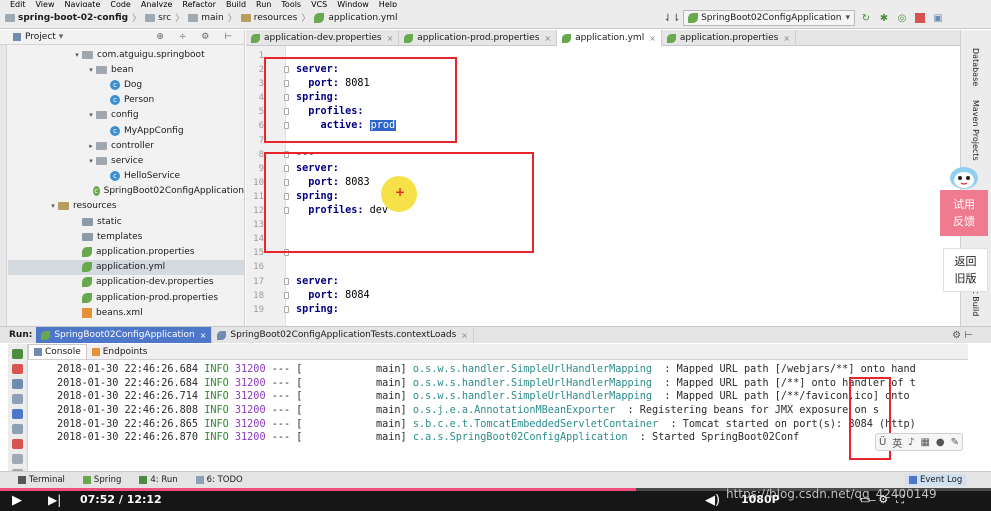 This screenshot has width=991, height=511. I want to click on project-panel-tools: ⊕ ÷ ⚙ ⊢, so click(197, 37).